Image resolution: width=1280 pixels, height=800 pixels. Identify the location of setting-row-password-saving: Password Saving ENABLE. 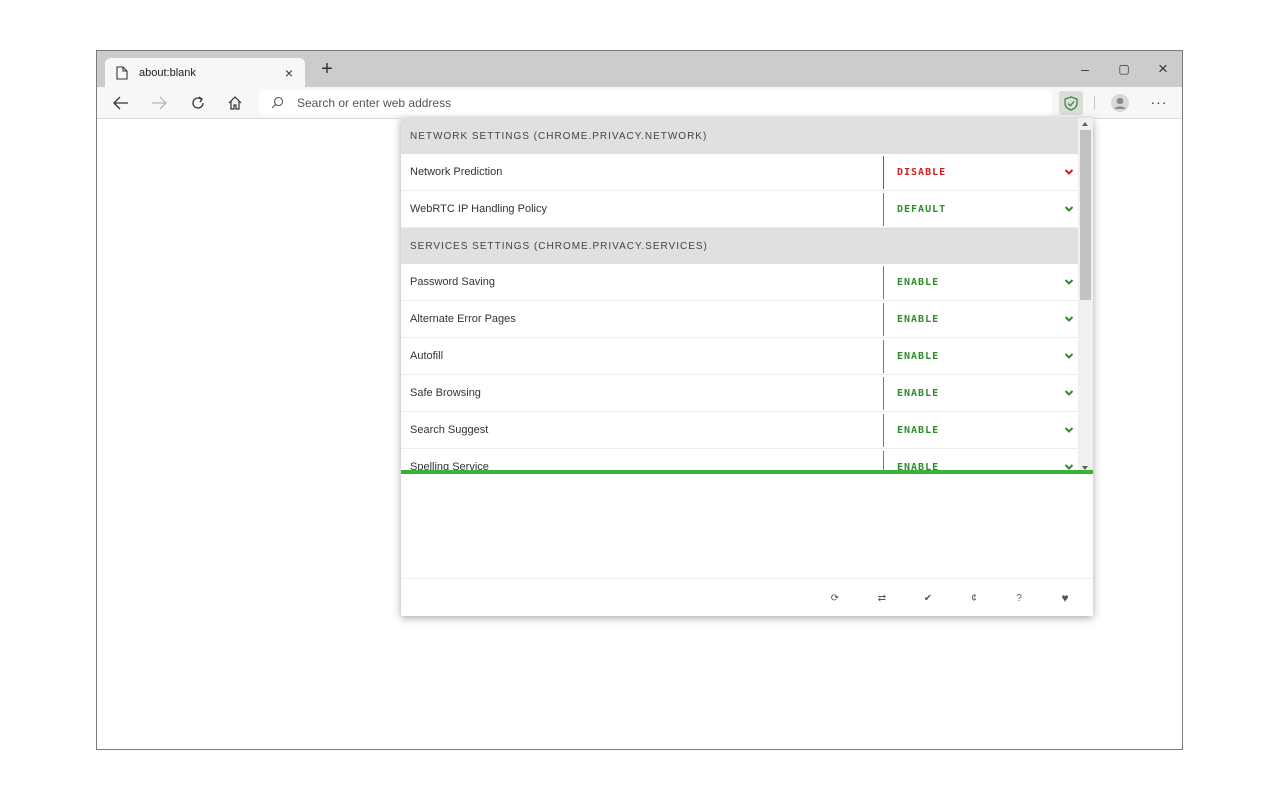
(739, 282).